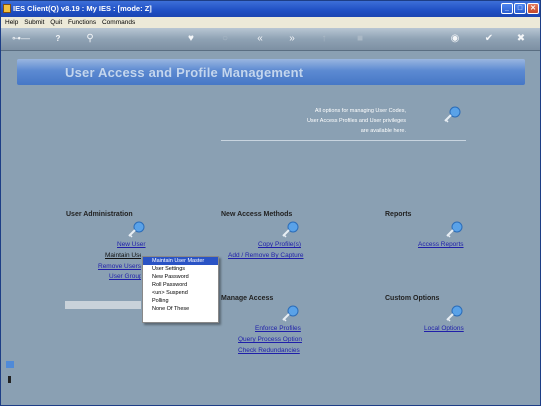  Describe the element at coordinates (99, 214) in the screenshot. I see `section-title-user-admin: User Administration` at that location.